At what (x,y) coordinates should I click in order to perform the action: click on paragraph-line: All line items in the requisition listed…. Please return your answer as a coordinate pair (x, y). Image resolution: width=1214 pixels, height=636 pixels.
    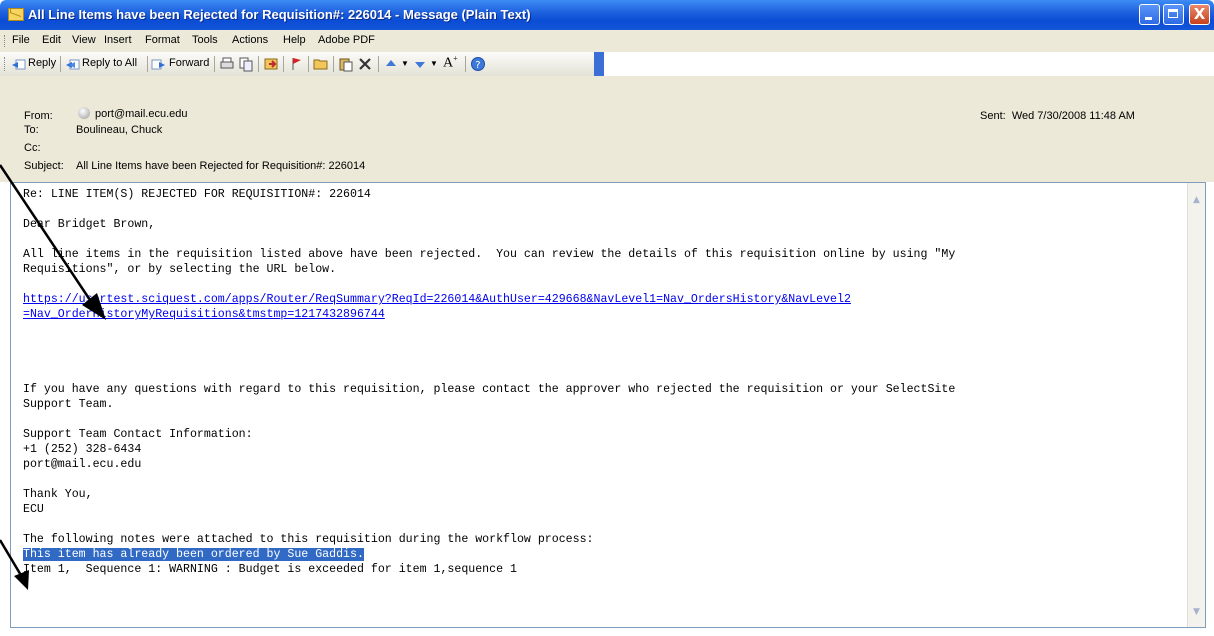
    Looking at the image, I should click on (489, 254).